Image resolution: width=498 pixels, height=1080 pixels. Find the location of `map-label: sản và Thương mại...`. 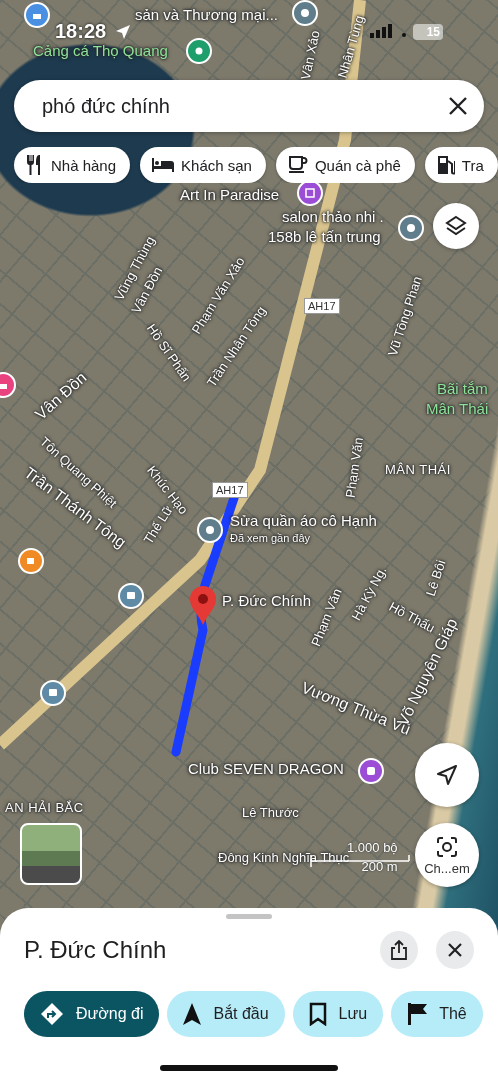

map-label: sản và Thương mại... is located at coordinates (206, 14).